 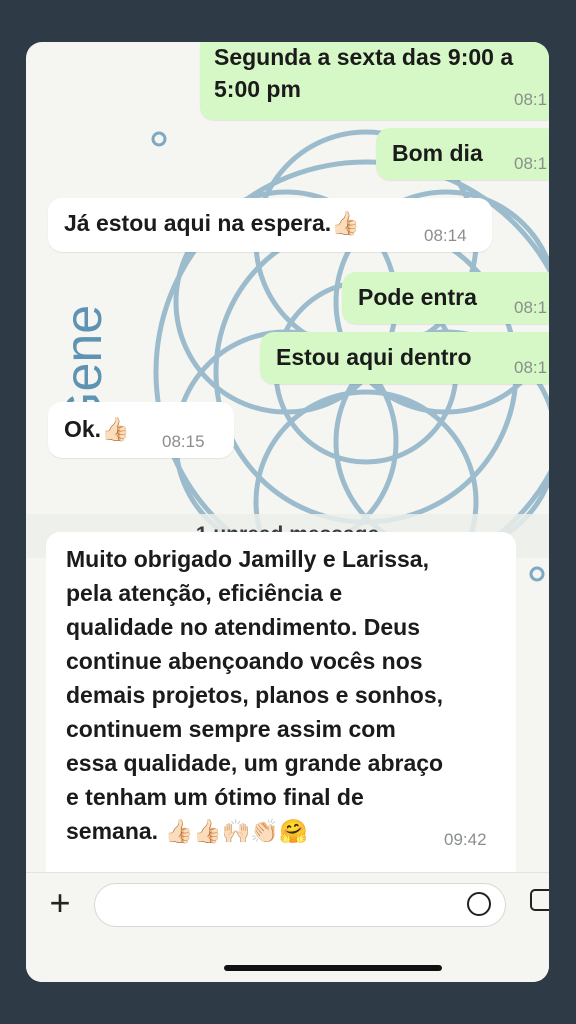 I want to click on message-outgoing: Estou aqui dentro 08:1, so click(x=404, y=358).